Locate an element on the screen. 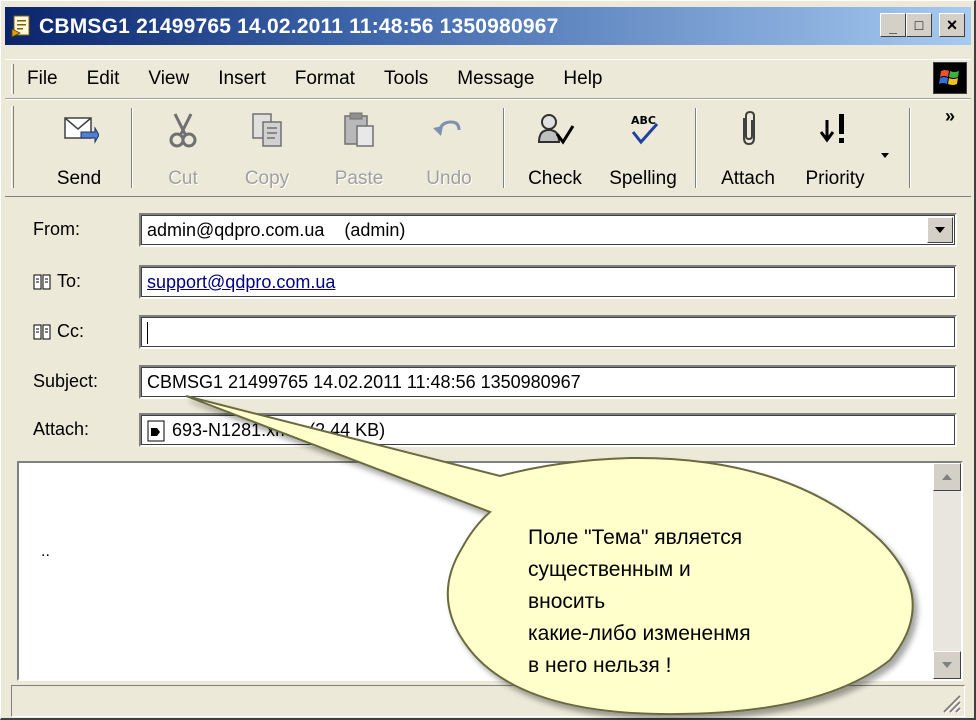 The image size is (976, 720). paste-button: Paste is located at coordinates (359, 147).